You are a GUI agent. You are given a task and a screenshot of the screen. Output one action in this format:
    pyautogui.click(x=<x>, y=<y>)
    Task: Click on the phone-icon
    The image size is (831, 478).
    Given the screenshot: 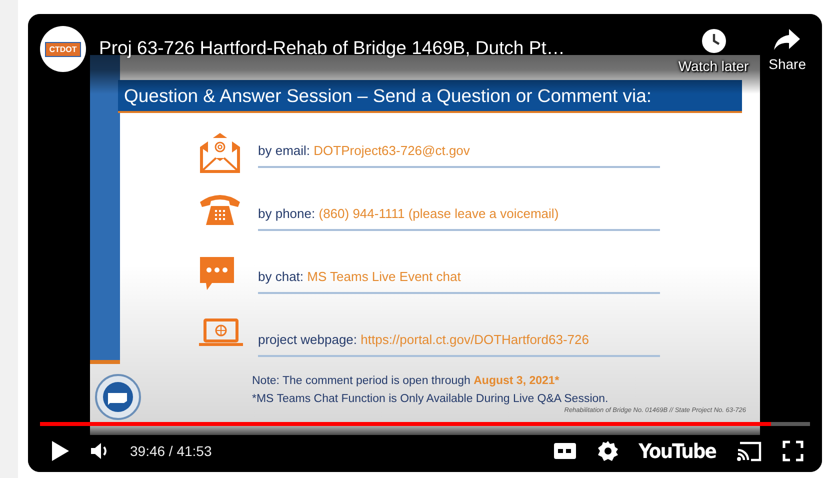 What is the action you would take?
    pyautogui.click(x=220, y=209)
    